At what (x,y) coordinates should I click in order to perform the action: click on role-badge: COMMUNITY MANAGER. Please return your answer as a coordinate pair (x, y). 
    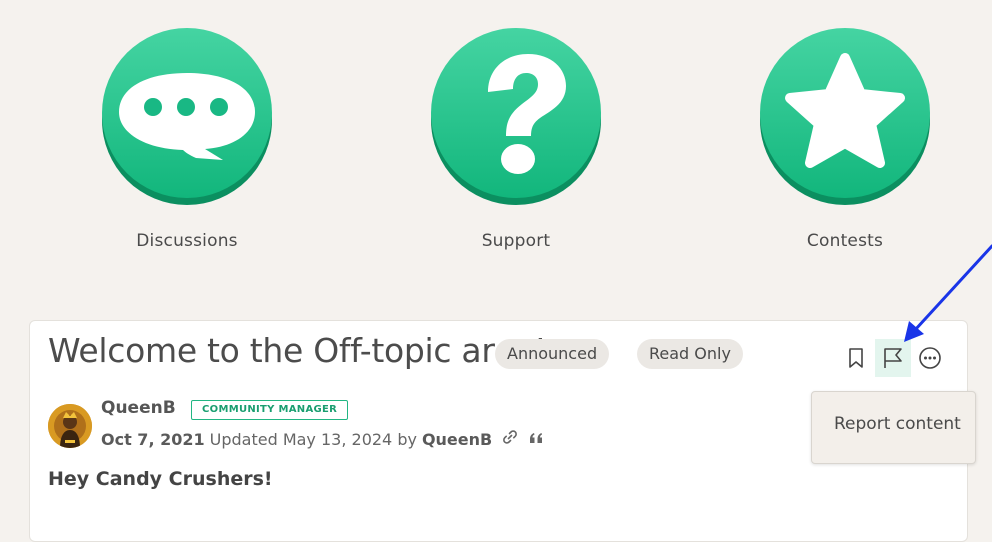
    Looking at the image, I should click on (270, 410).